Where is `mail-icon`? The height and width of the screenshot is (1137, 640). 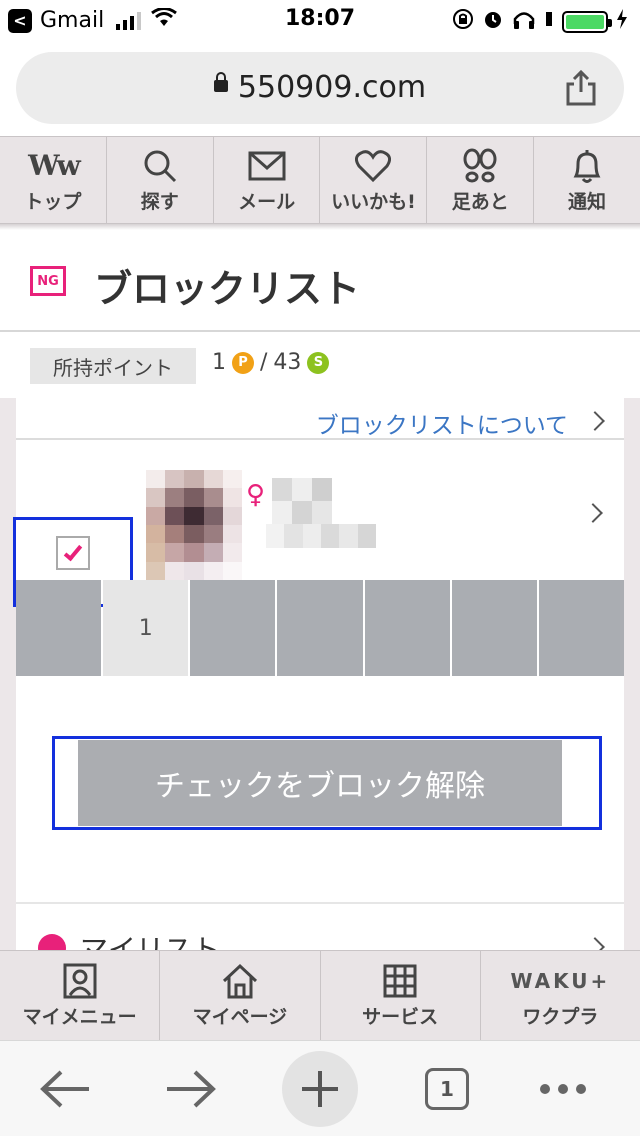 mail-icon is located at coordinates (267, 166).